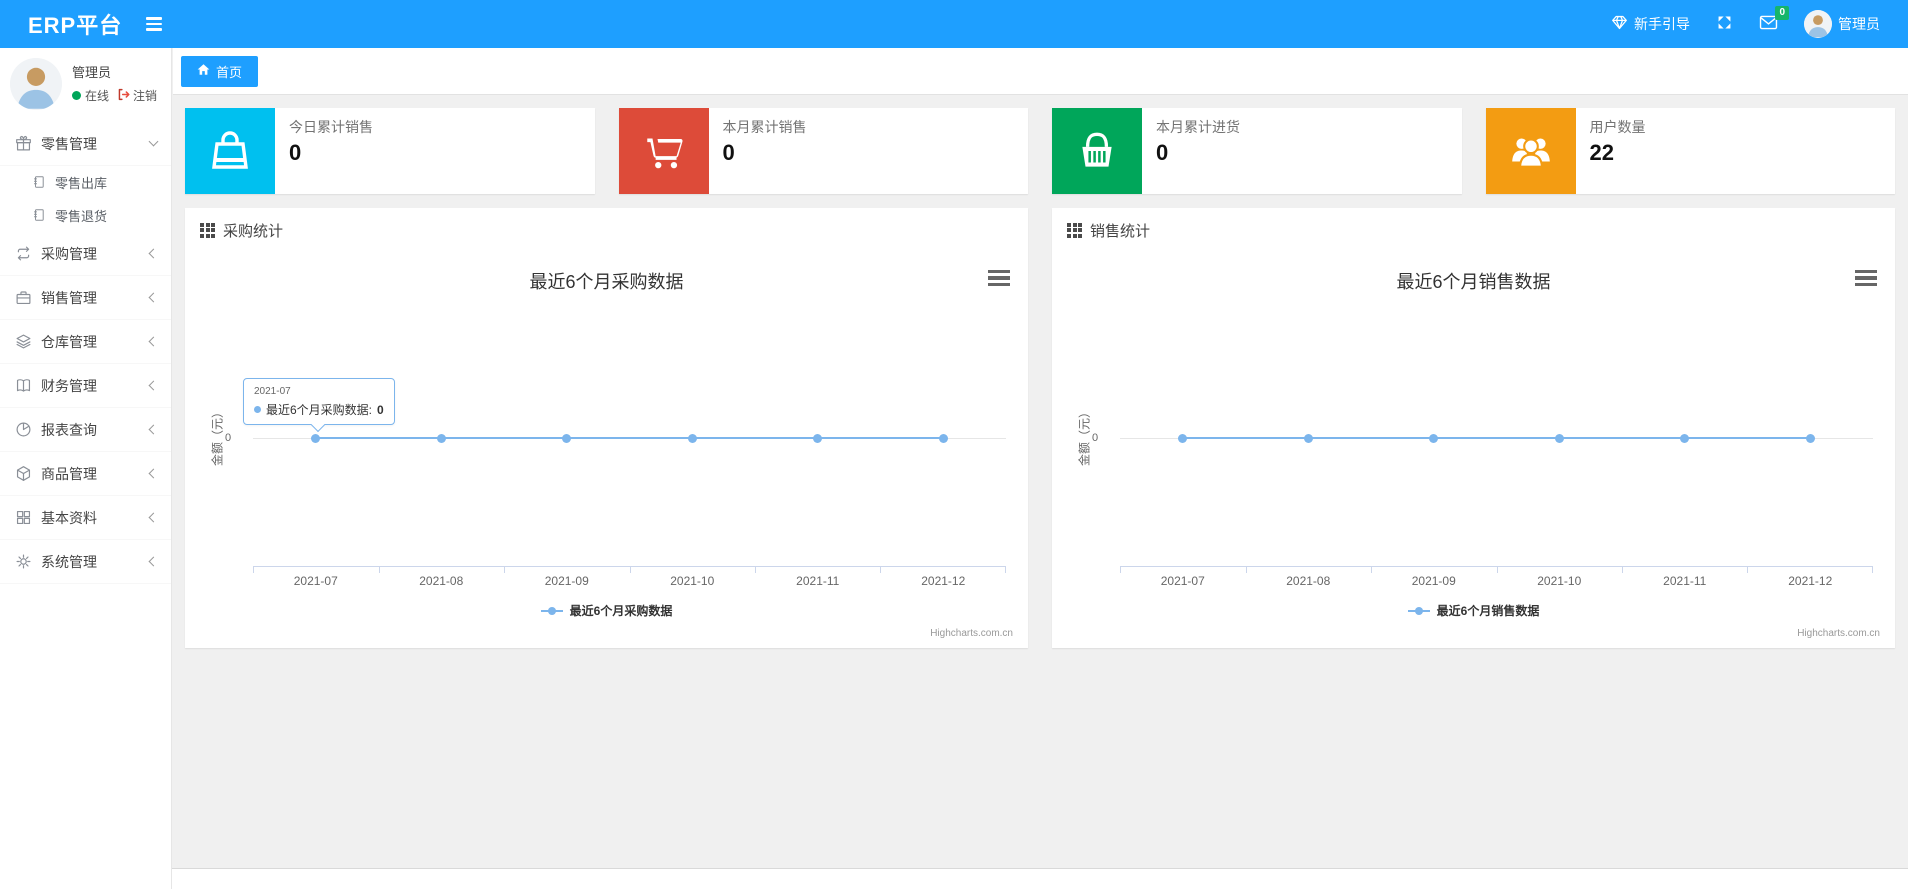 This screenshot has width=1908, height=889. What do you see at coordinates (97, 96) in the screenshot?
I see `online-status-label: 在线` at bounding box center [97, 96].